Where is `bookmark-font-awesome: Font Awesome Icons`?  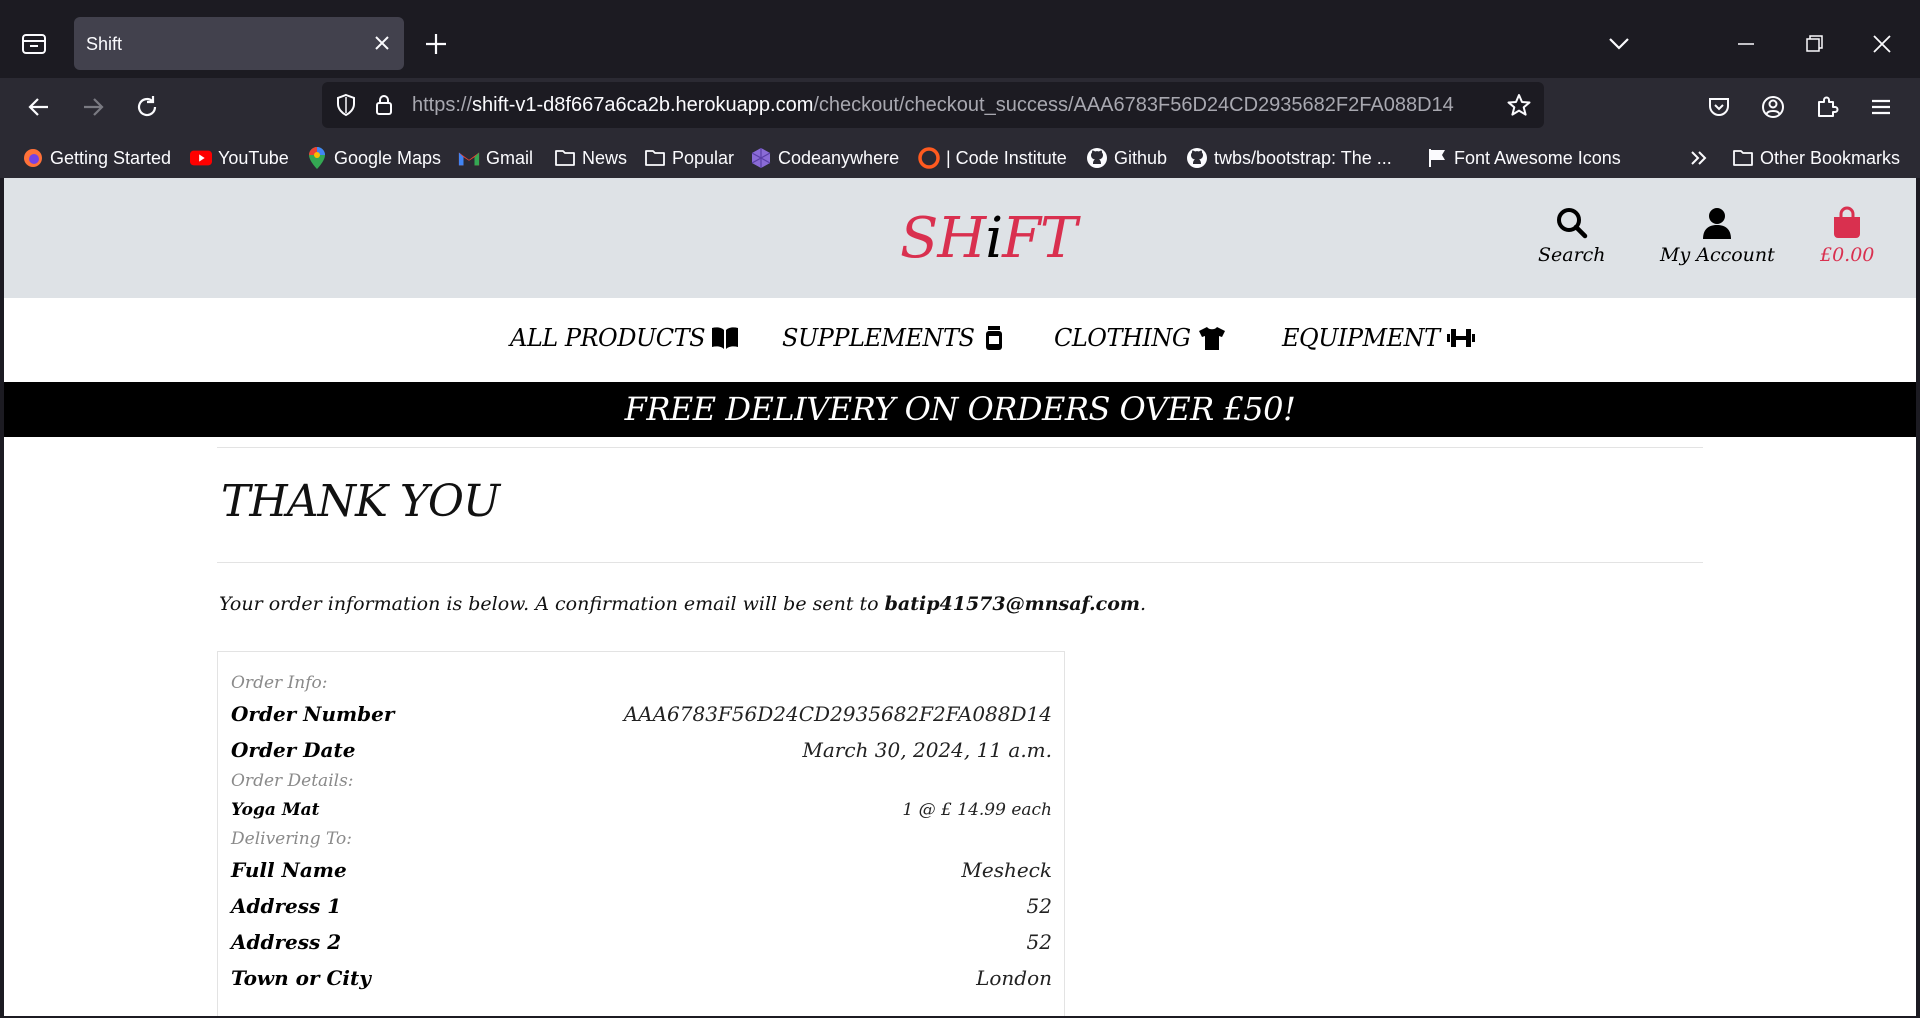
bookmark-font-awesome: Font Awesome Icons is located at coordinates (1523, 158).